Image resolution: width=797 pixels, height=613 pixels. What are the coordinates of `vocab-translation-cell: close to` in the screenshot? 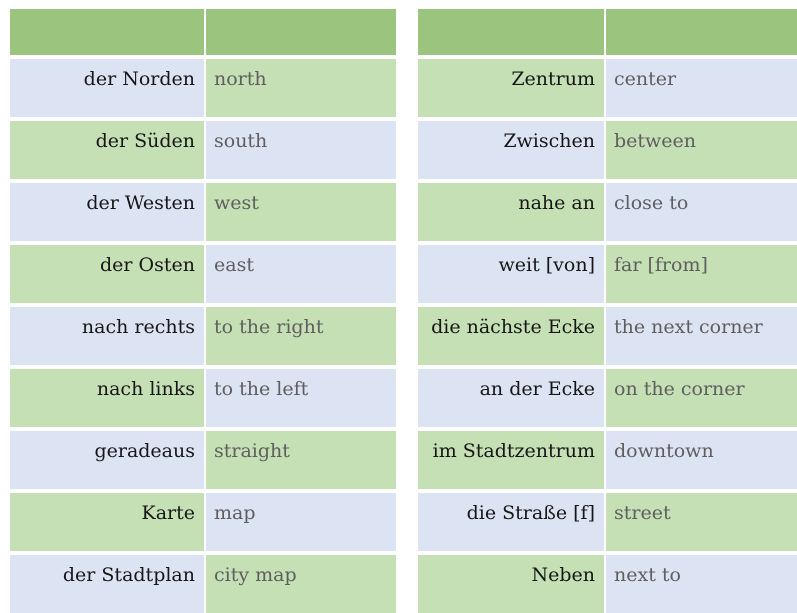 It's located at (701, 212).